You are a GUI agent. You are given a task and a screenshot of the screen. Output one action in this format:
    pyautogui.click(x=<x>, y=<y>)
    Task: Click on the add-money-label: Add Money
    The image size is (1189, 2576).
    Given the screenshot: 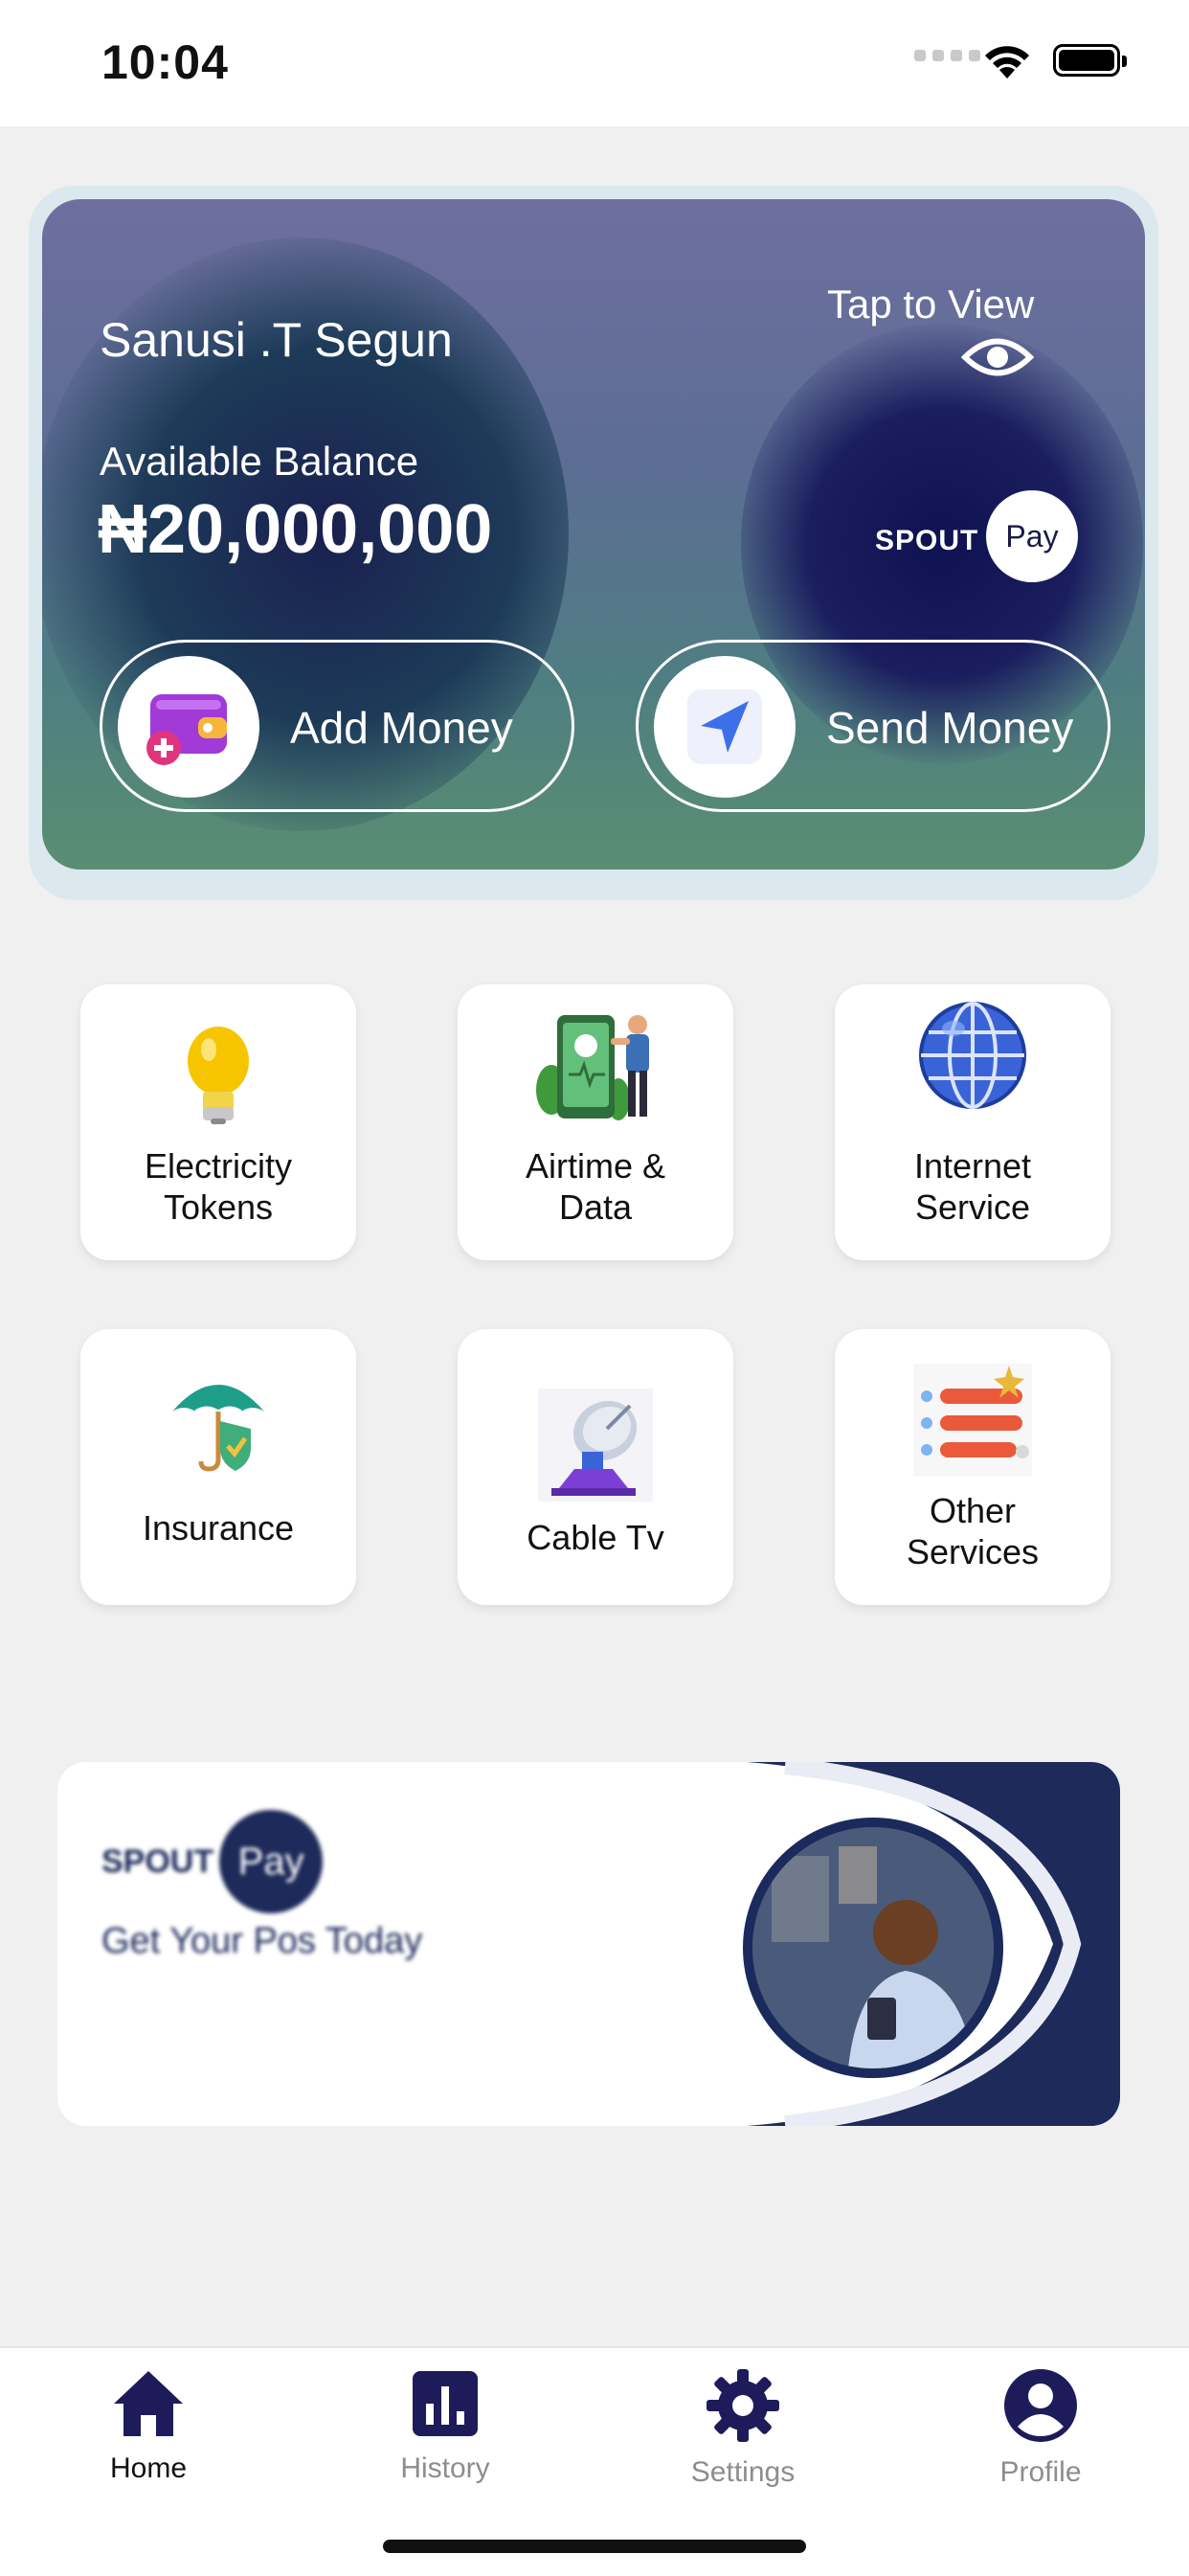 What is the action you would take?
    pyautogui.click(x=401, y=728)
    